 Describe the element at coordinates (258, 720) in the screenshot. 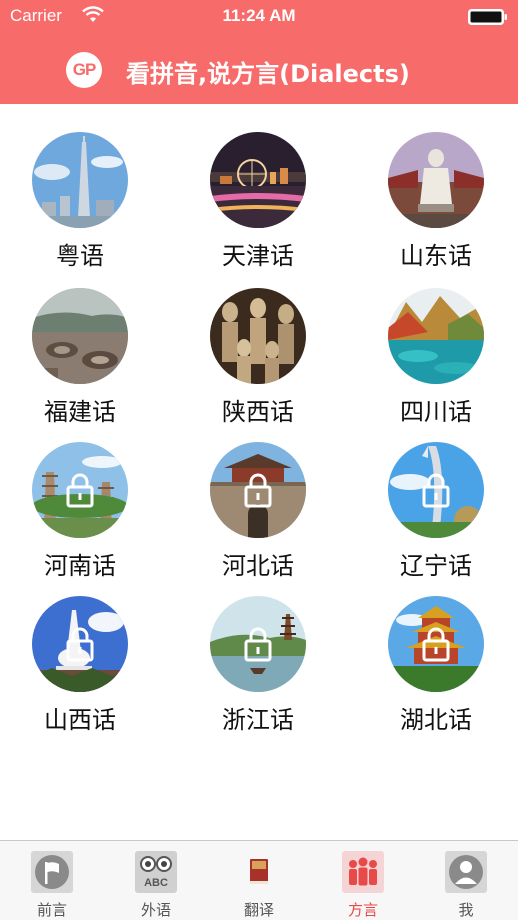

I see `dialect-label: 浙江话` at that location.